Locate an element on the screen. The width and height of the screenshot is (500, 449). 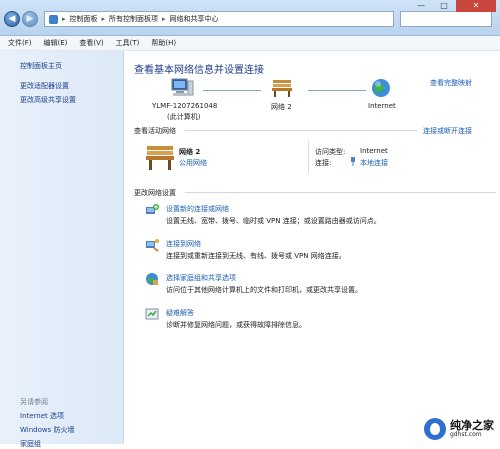
connect-network-icon is located at coordinates (152, 245).